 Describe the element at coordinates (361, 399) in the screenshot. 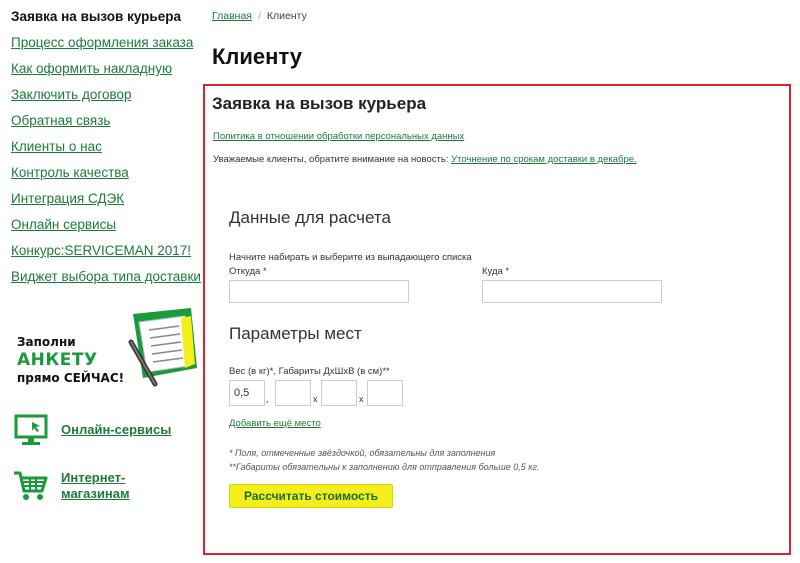

I see `x-separator-2: x` at that location.